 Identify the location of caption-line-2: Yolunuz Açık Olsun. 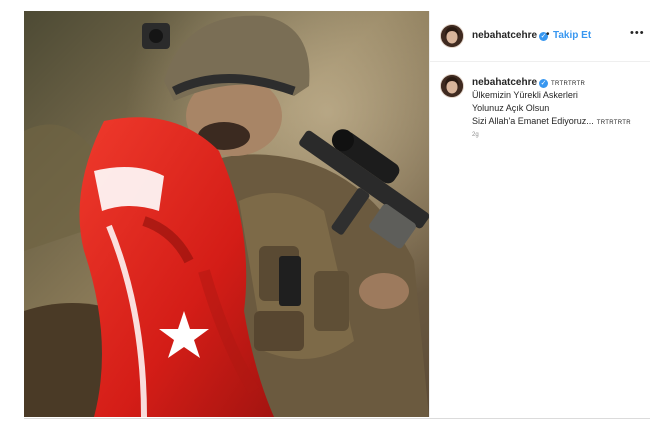
(511, 108).